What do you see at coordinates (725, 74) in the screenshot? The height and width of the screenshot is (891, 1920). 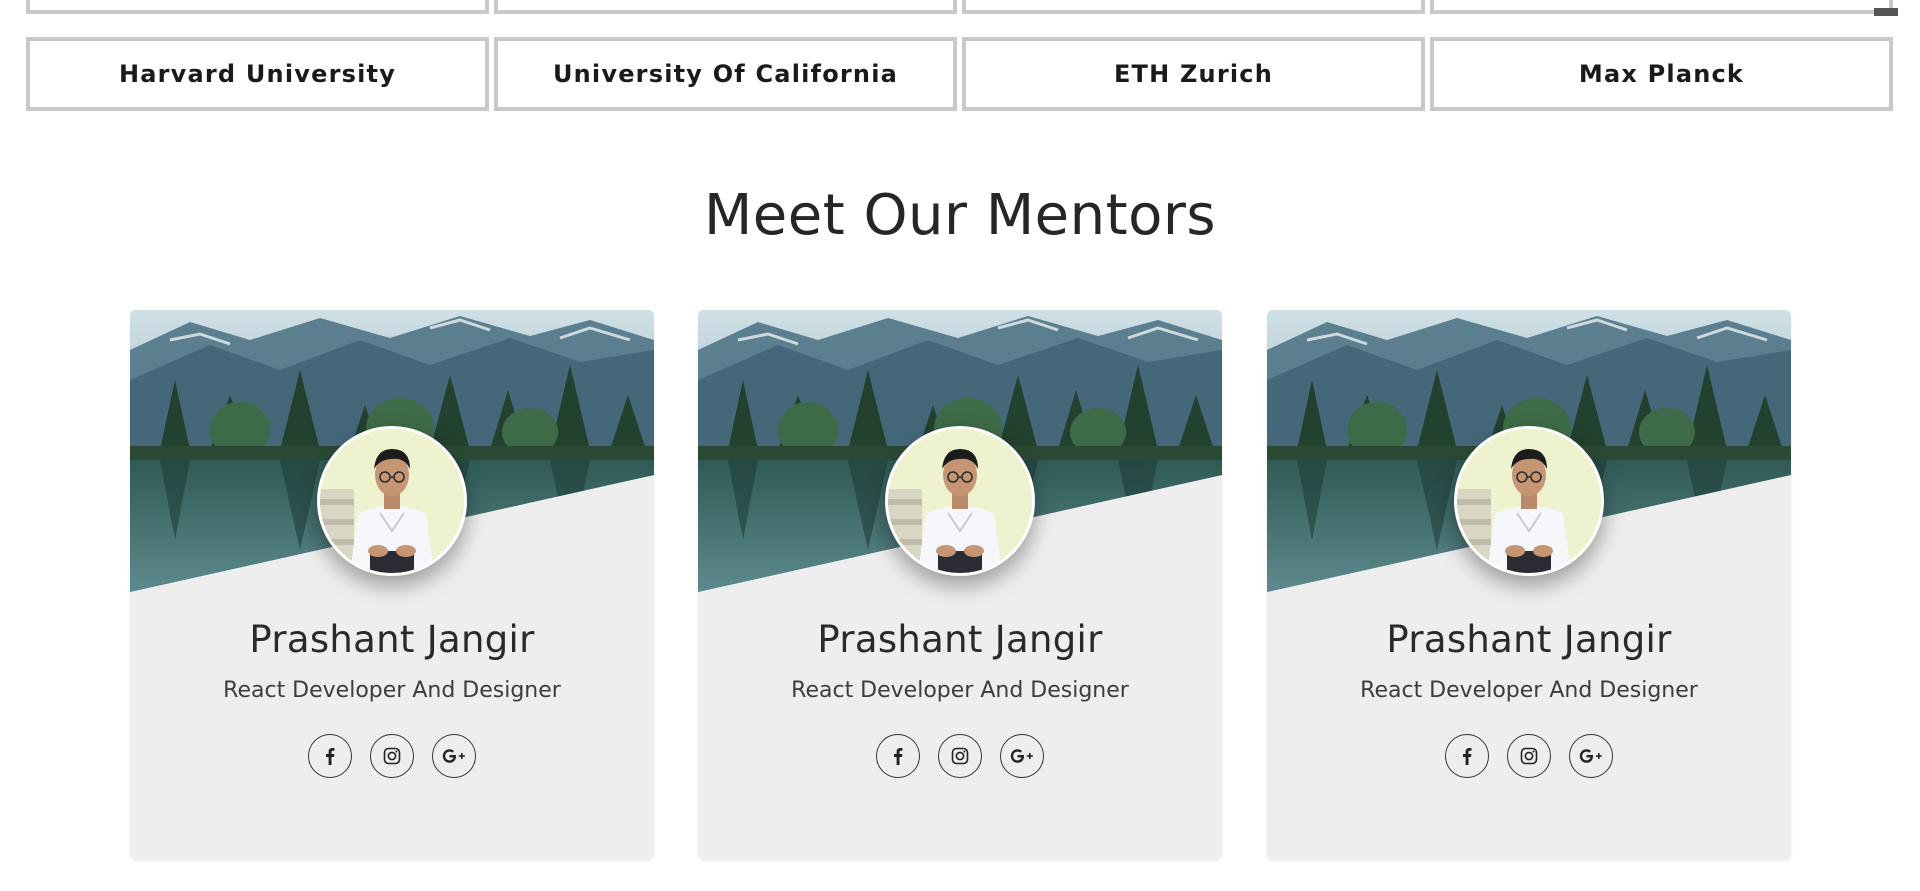 I see `university-box-california: University Of California` at bounding box center [725, 74].